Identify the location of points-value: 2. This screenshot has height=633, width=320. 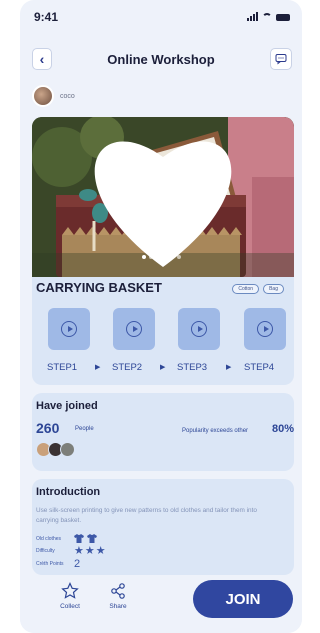
(77, 564).